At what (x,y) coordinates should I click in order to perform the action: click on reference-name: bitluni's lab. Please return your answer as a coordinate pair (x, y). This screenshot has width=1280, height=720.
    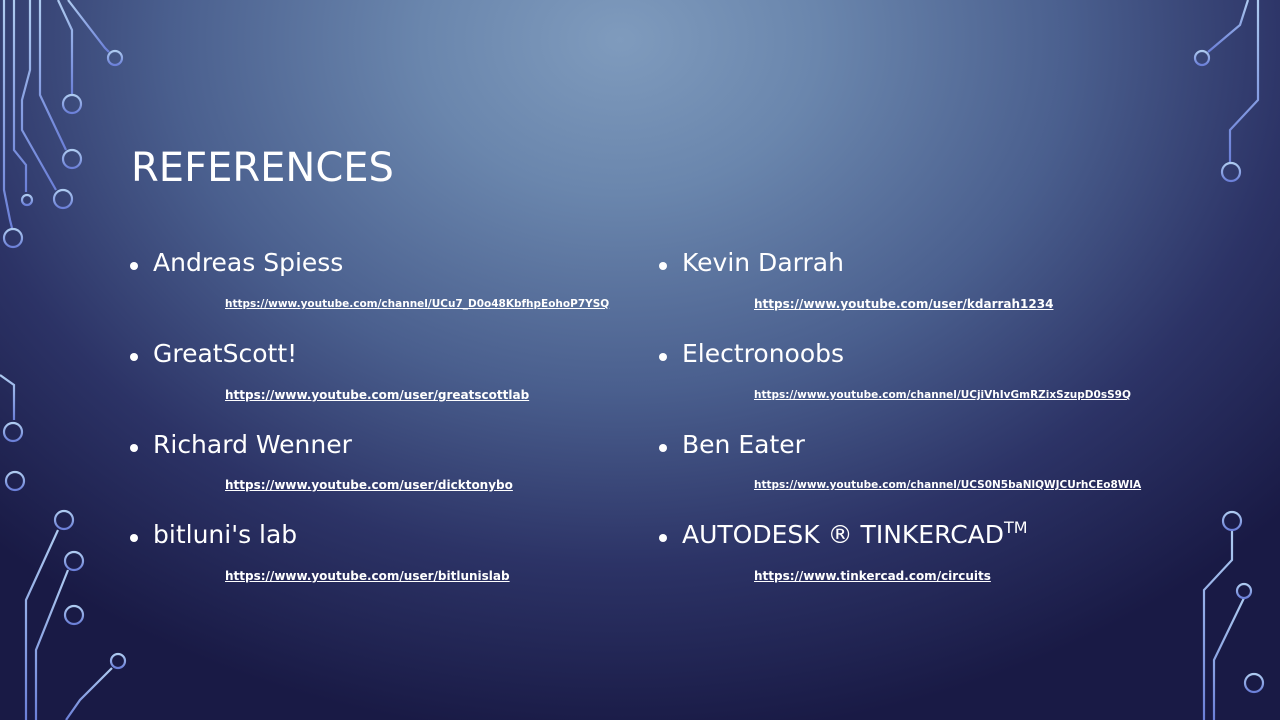
    Looking at the image, I should click on (225, 534).